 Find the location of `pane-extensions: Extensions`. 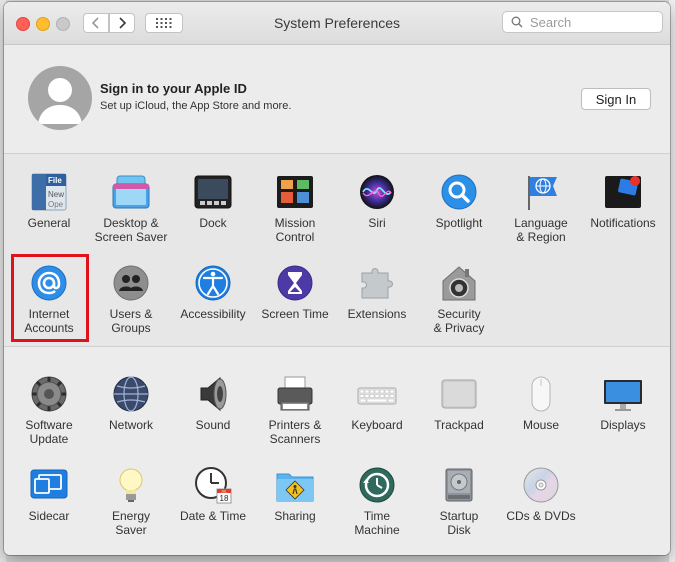

pane-extensions: Extensions is located at coordinates (377, 307).